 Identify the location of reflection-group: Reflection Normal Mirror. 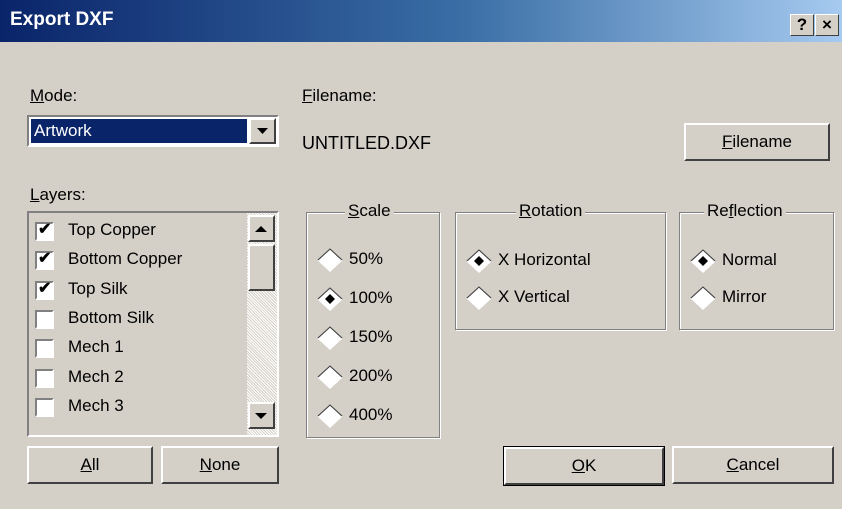
(756, 265).